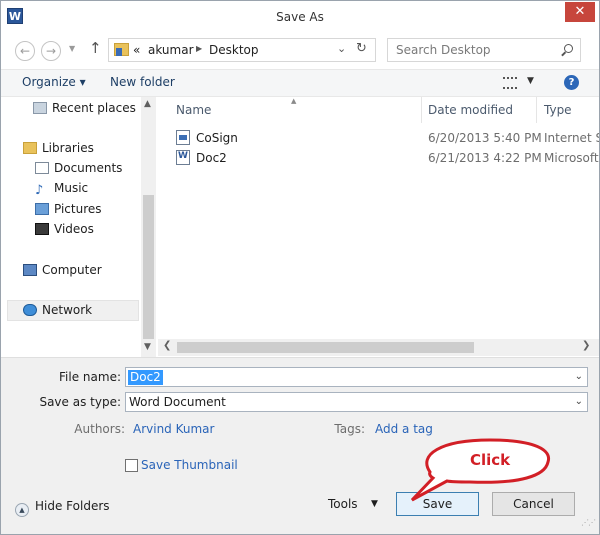  I want to click on title-bar: W Save As ✕, so click(300, 17).